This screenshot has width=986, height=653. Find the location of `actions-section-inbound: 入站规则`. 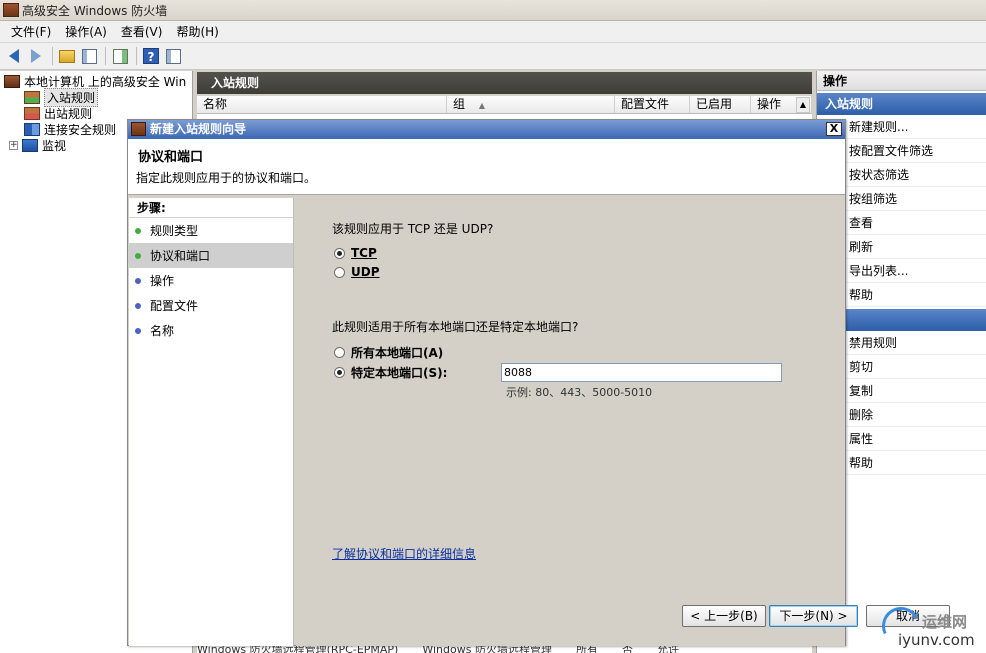

actions-section-inbound: 入站规则 is located at coordinates (901, 104).